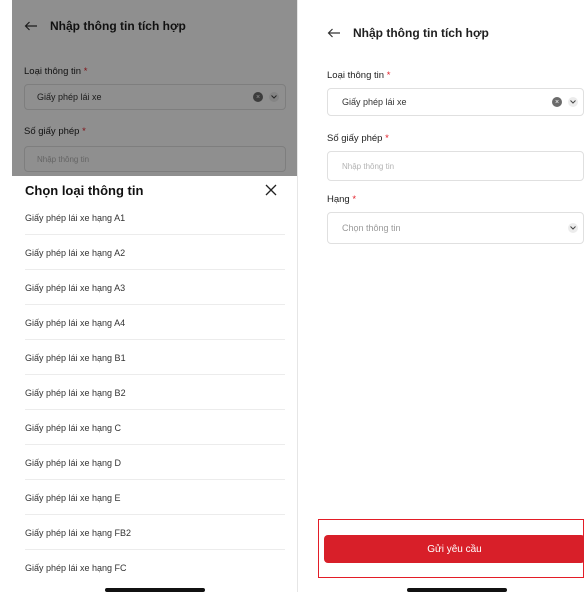  Describe the element at coordinates (455, 102) in the screenshot. I see `type-select: Giấy phép lái xe ×` at that location.